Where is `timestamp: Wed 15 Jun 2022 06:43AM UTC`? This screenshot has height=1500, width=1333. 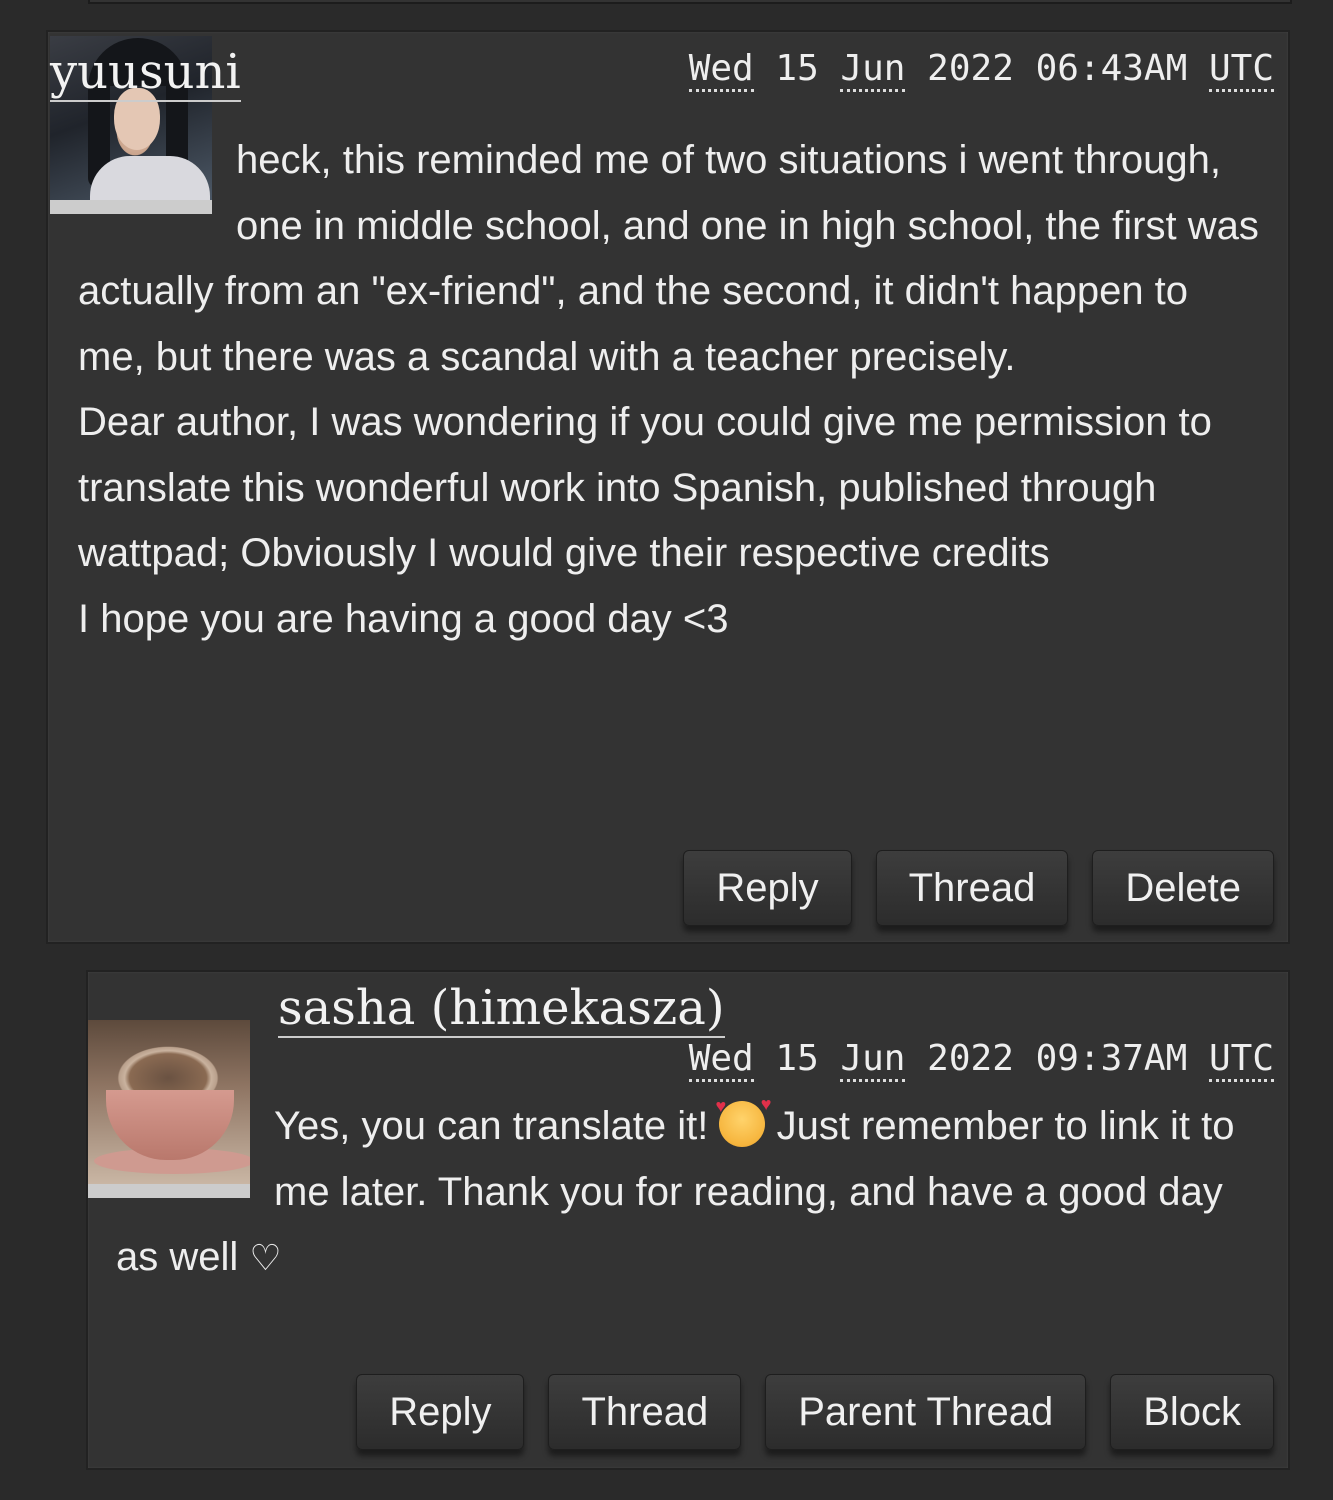
timestamp: Wed 15 Jun 2022 06:43AM UTC is located at coordinates (981, 70).